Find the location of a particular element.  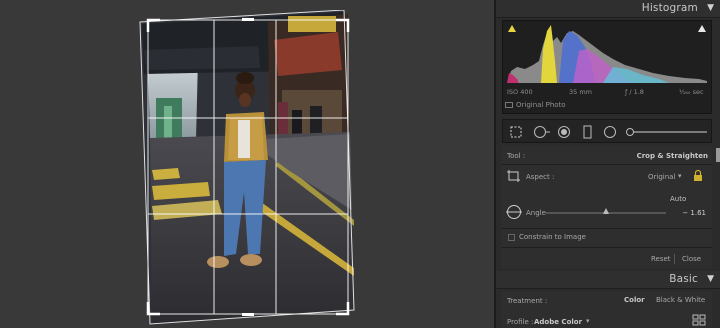

angle-value: − 1.61 is located at coordinates (694, 213).